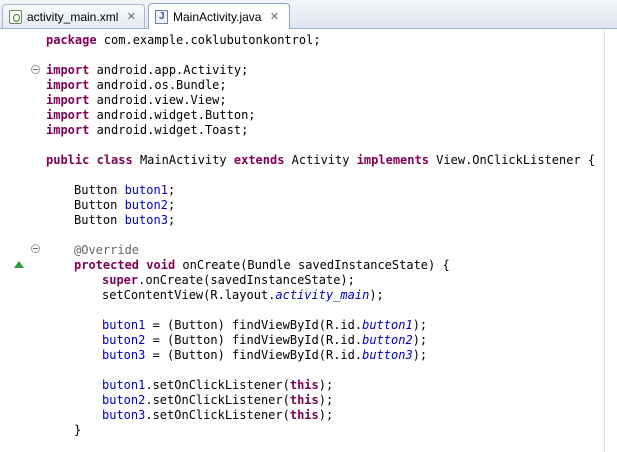  I want to click on tab-mainactivity-java: MainActivity.java ✕, so click(219, 16).